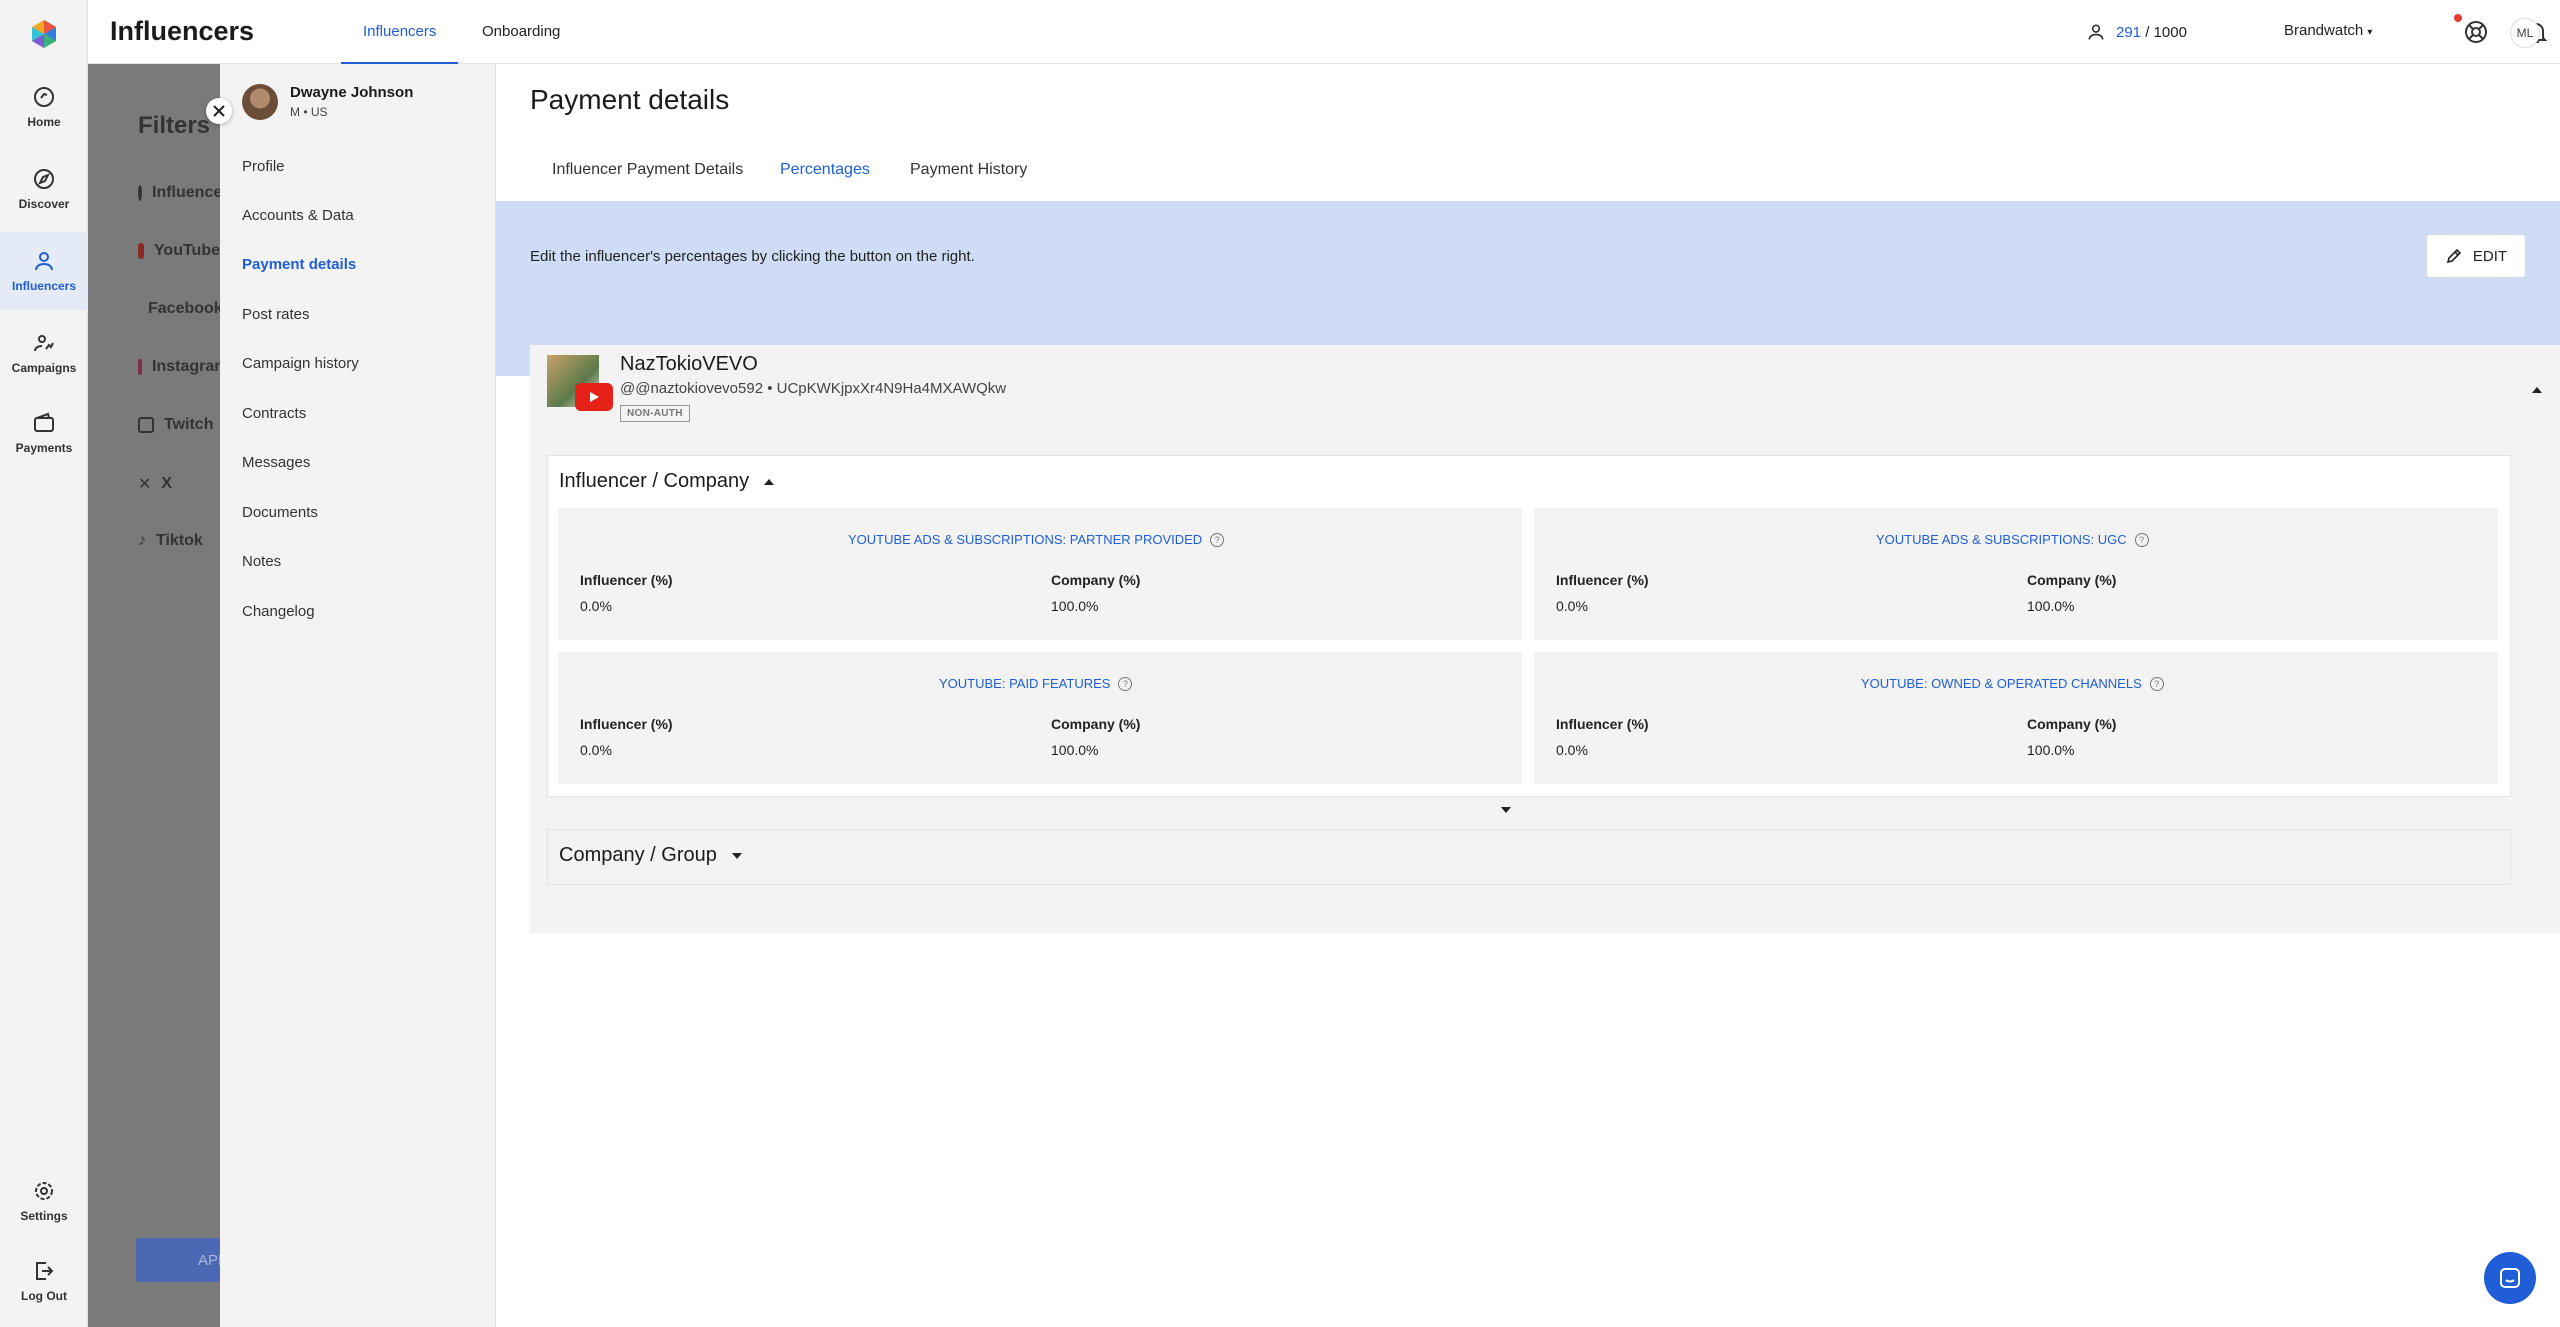  Describe the element at coordinates (178, 1260) in the screenshot. I see `apply-button: APPLY` at that location.